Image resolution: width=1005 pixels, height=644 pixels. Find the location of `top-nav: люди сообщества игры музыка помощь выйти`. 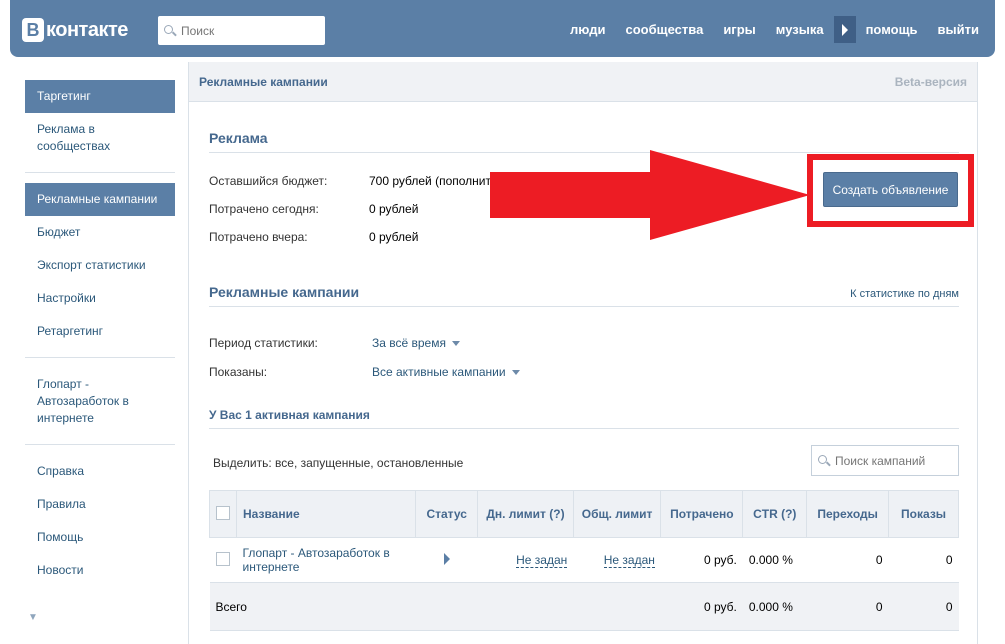

top-nav: люди сообщества игры музыка помощь выйти is located at coordinates (774, 29).